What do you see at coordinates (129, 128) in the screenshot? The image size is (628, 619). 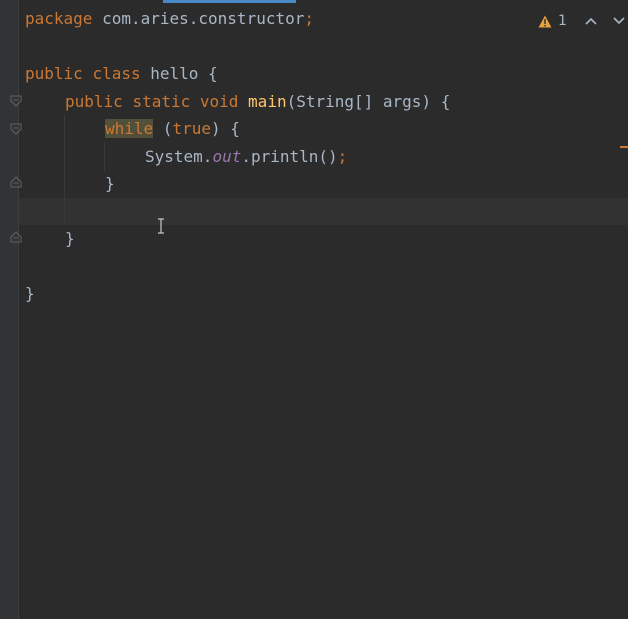 I see `keyword-highlight: while` at bounding box center [129, 128].